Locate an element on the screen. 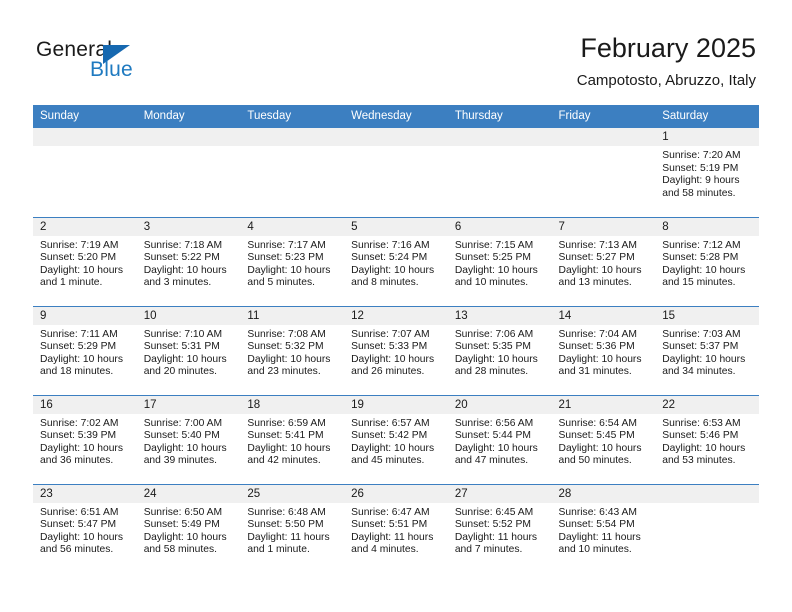 The width and height of the screenshot is (792, 612). day-sunrise-text: Sunrise: 7:17 AM is located at coordinates (286, 245).